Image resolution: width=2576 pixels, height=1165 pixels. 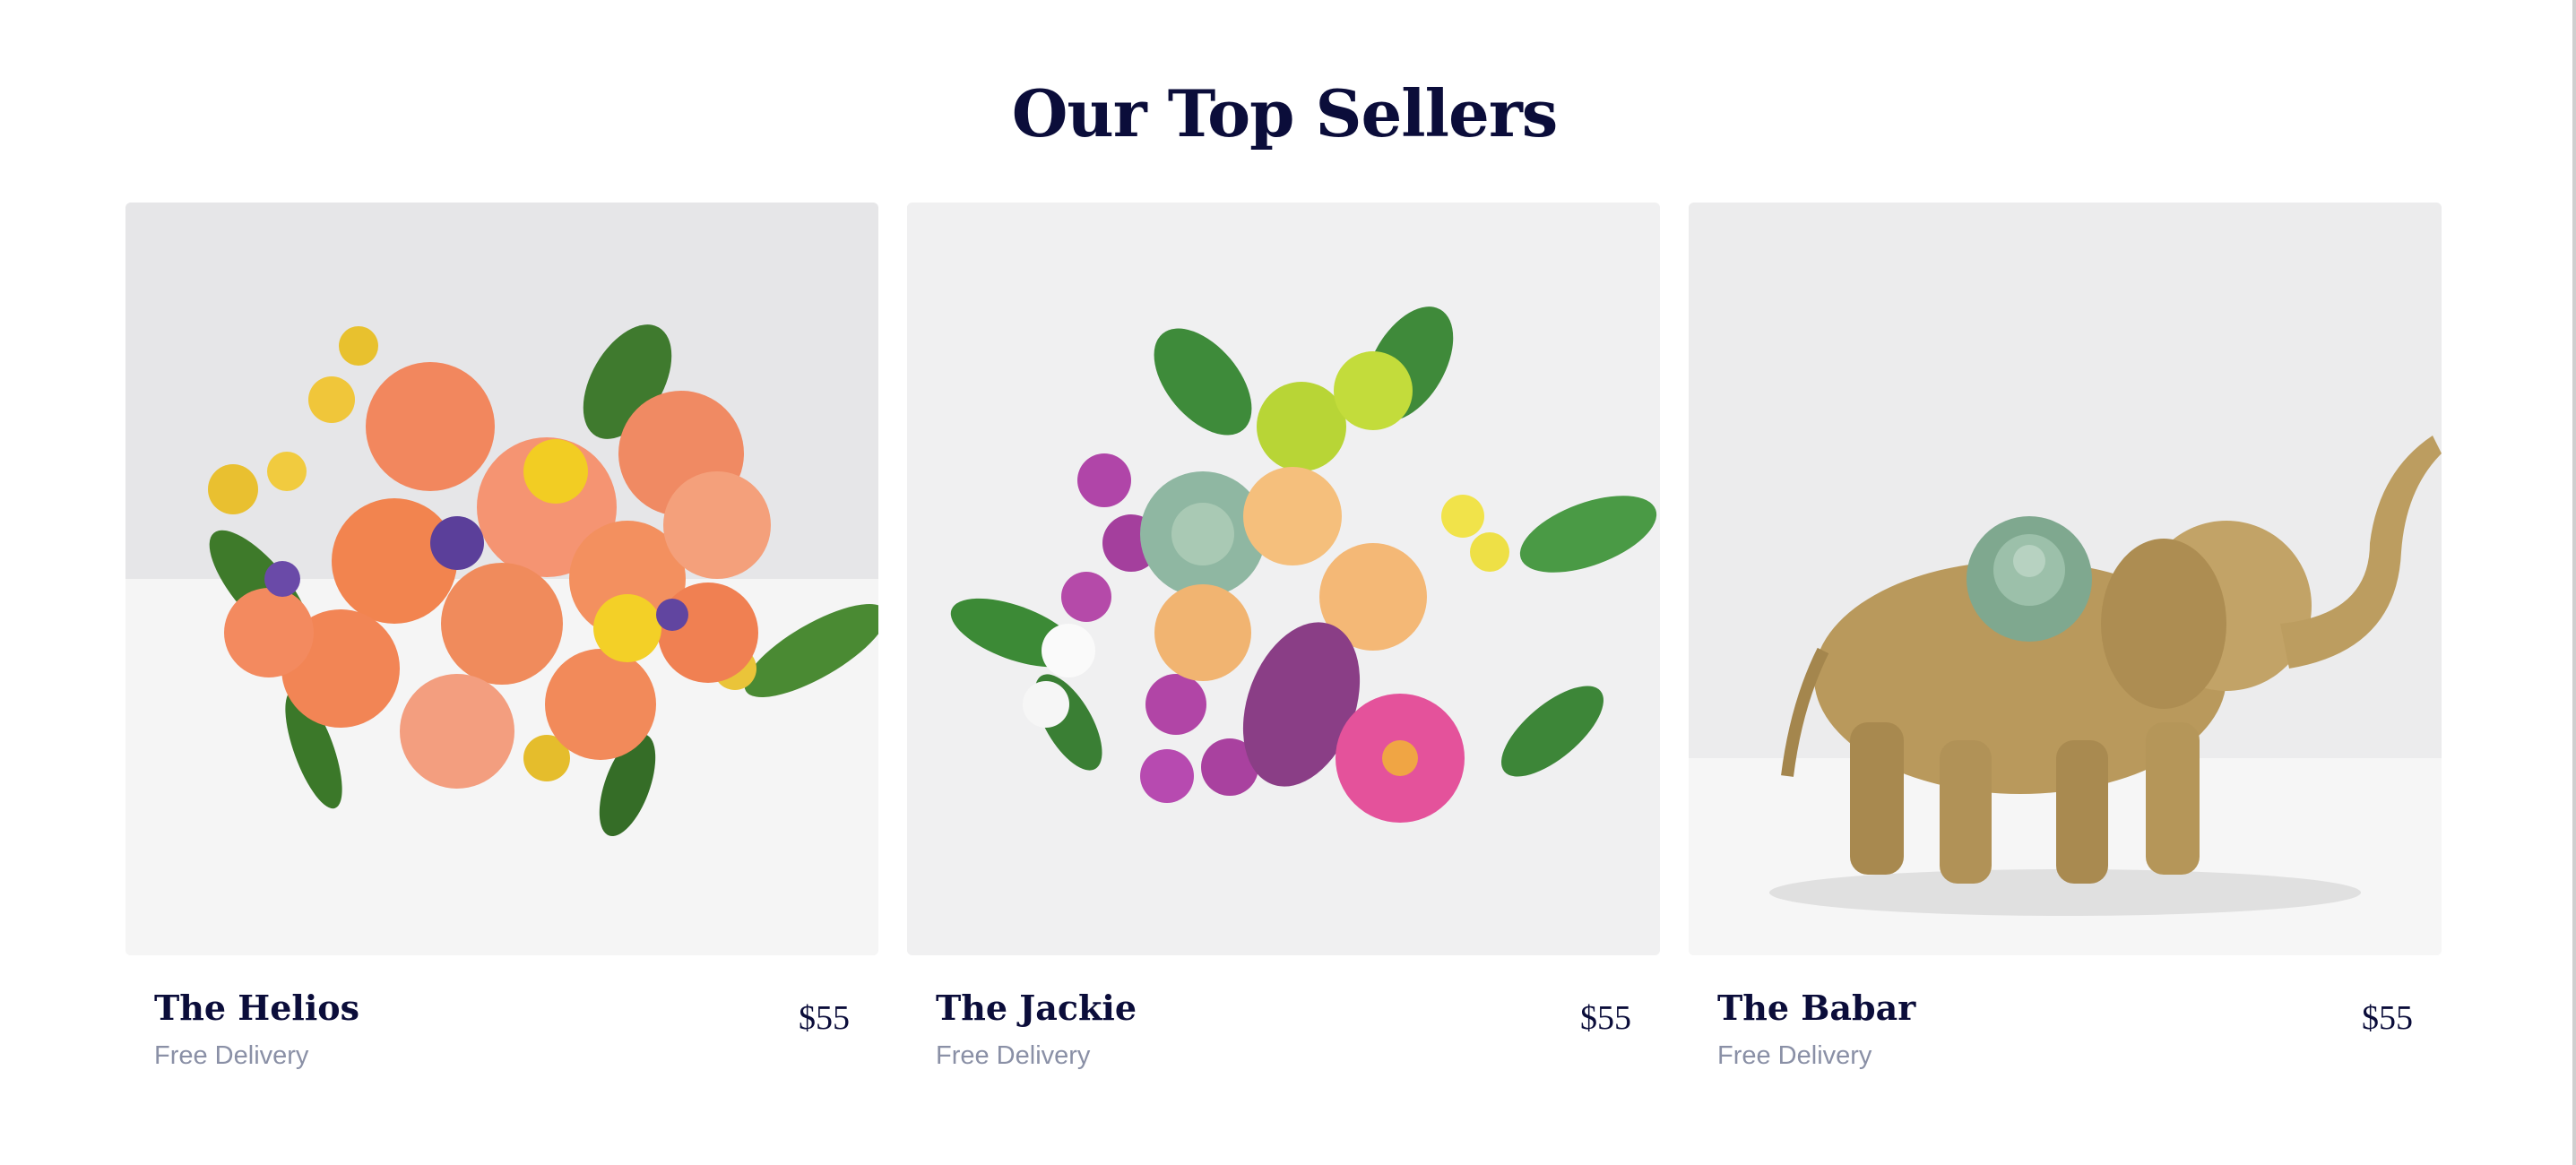 What do you see at coordinates (1283, 1018) in the screenshot?
I see `product-info-jackie: The Jackie Free Delivery $55` at bounding box center [1283, 1018].